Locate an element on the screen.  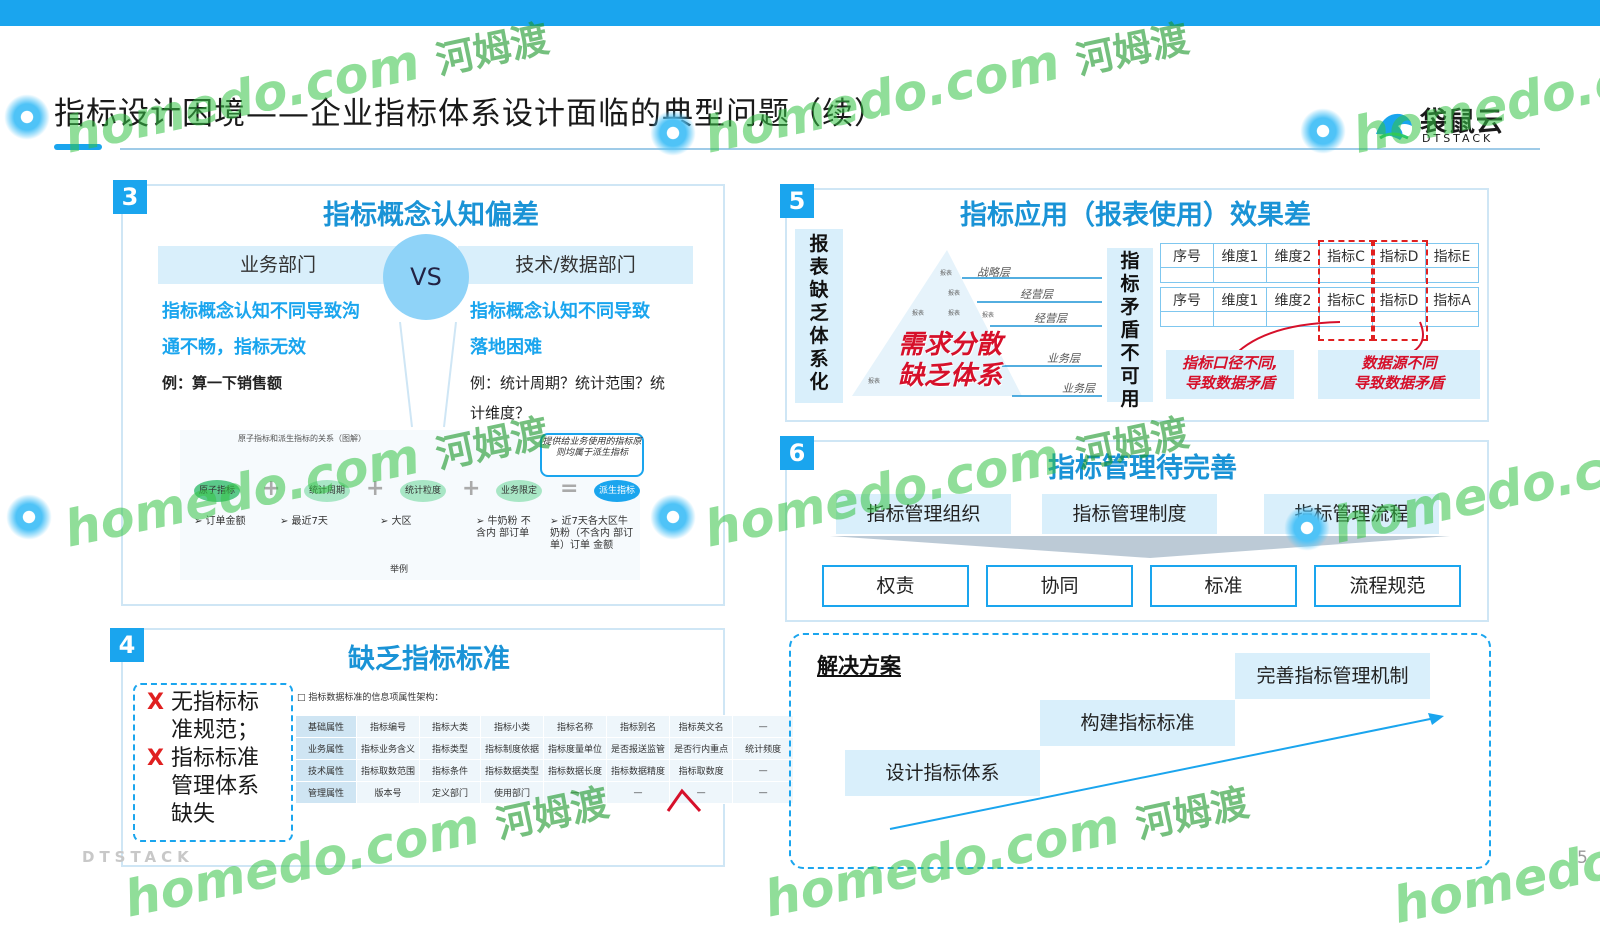
formula-node-business: 业务限定 is located at coordinates (519, 491).